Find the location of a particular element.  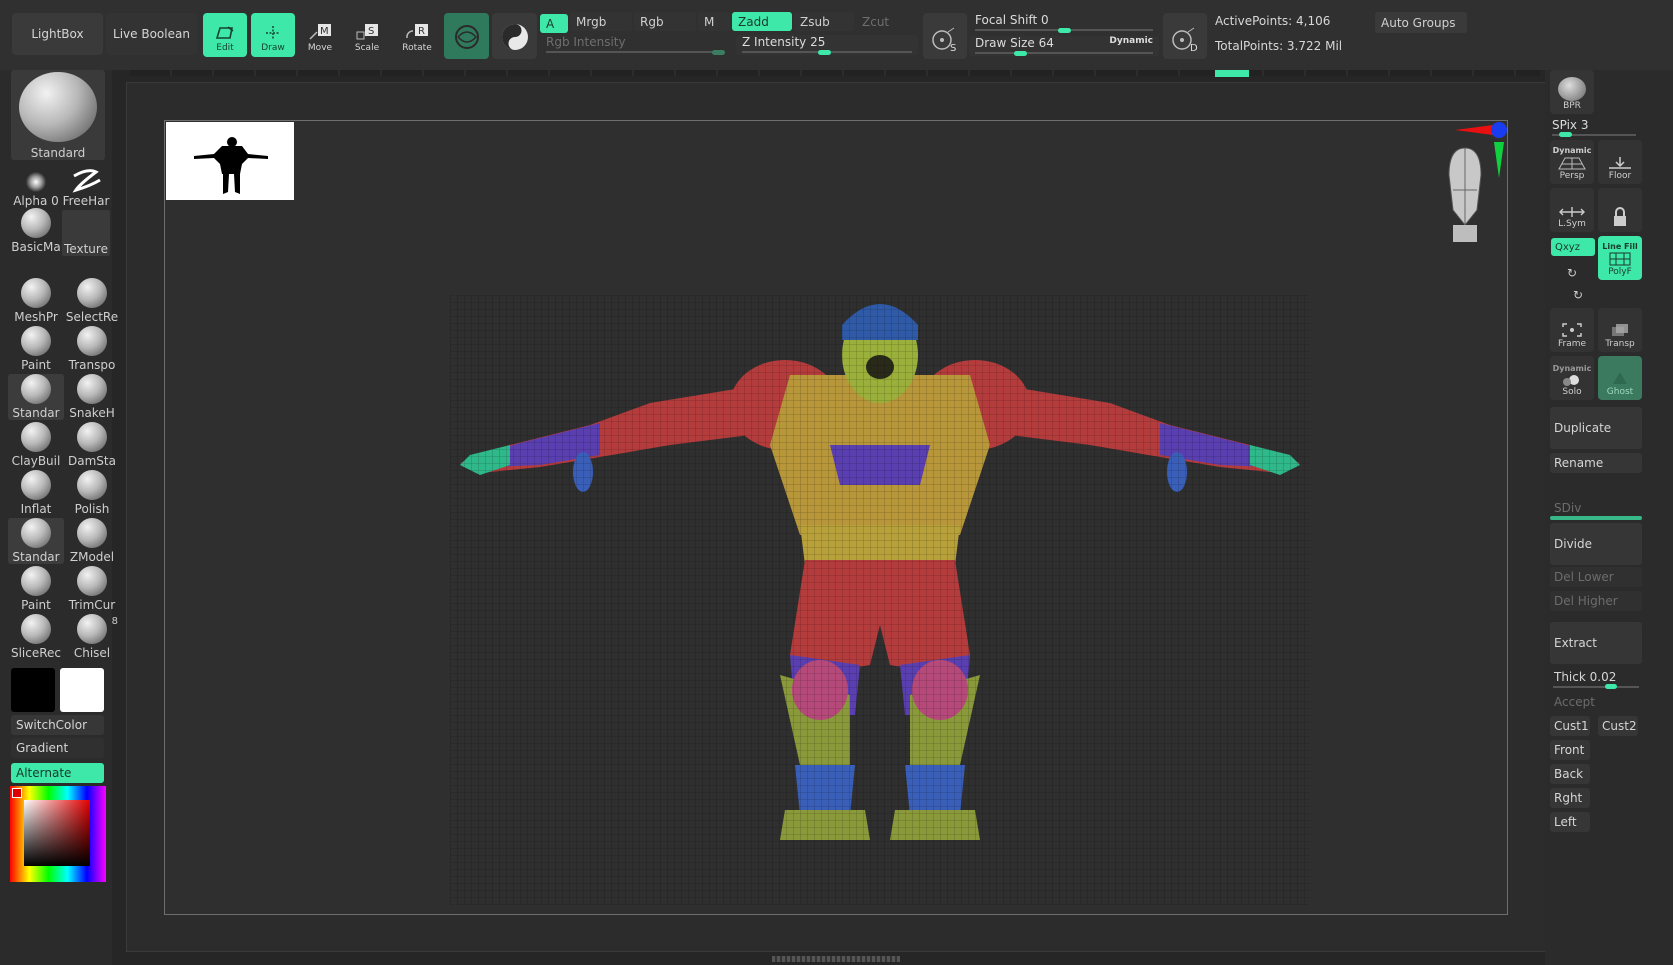

zcut-toggle: Zcut is located at coordinates (886, 21).